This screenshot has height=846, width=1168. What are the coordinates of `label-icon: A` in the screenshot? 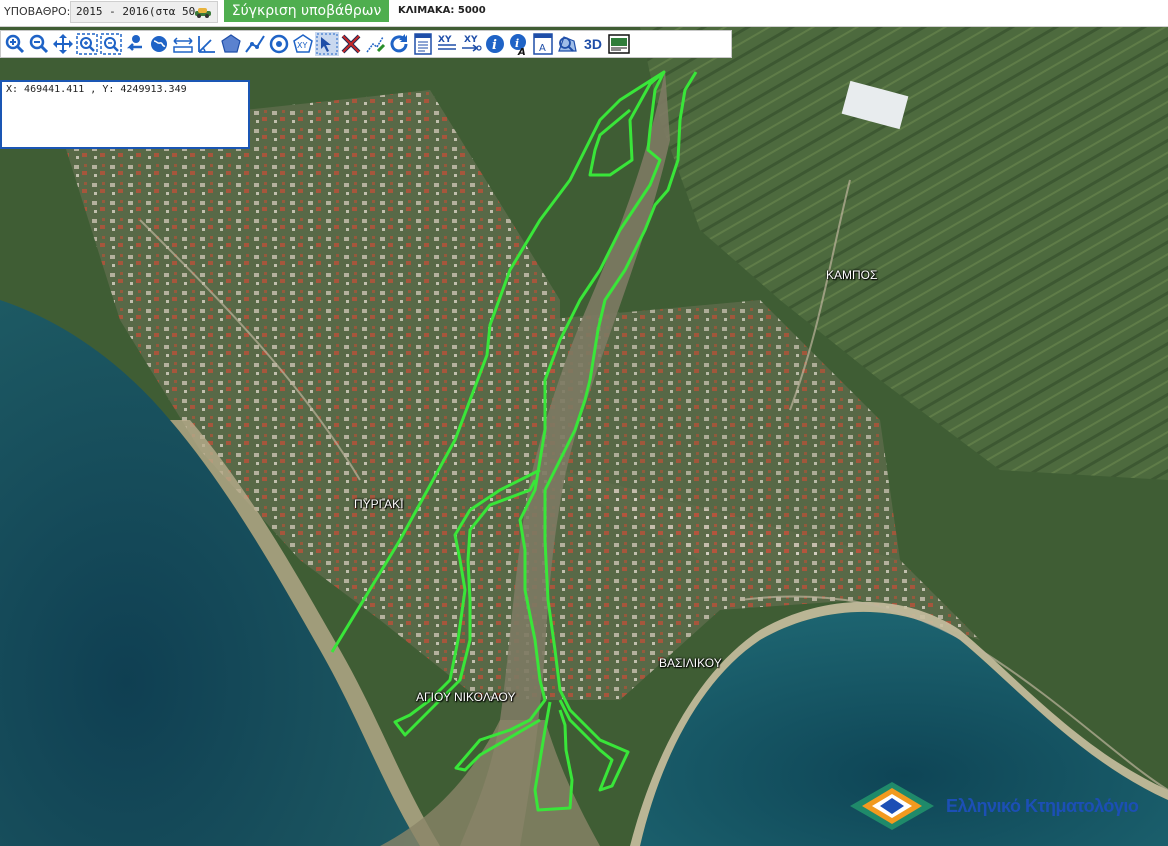 It's located at (543, 44).